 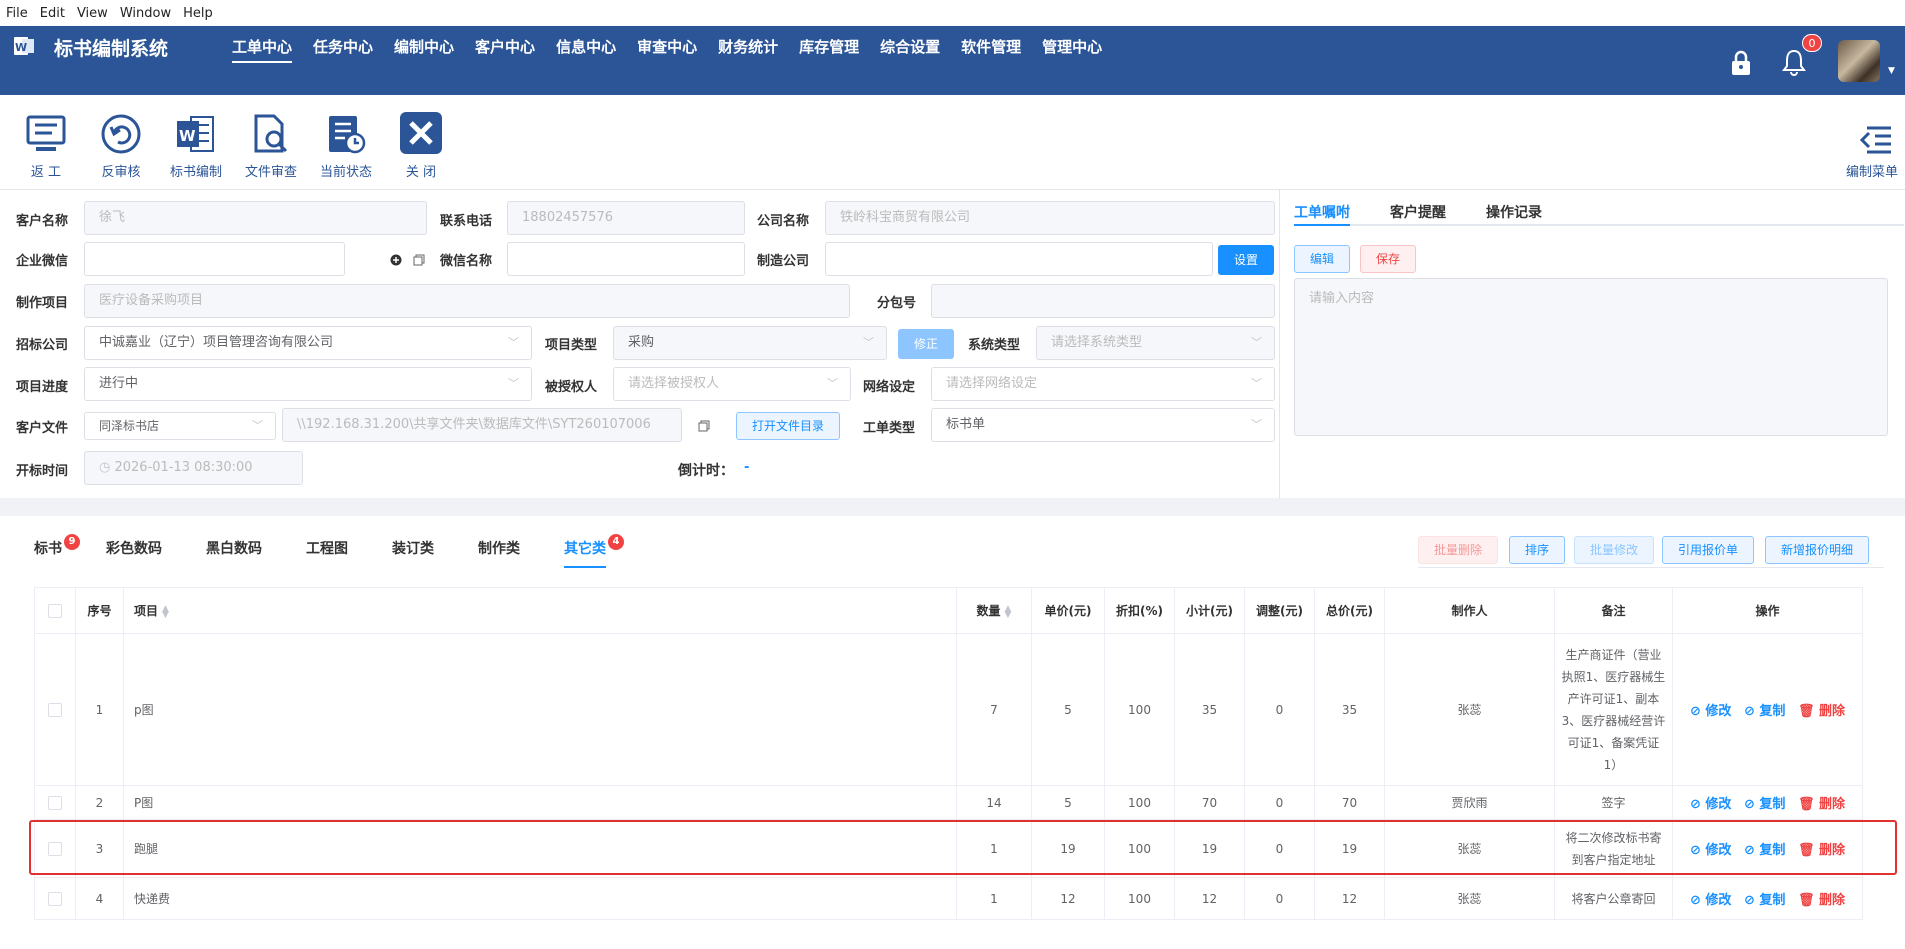 What do you see at coordinates (505, 49) in the screenshot?
I see `nav-customer-center: 客户中心` at bounding box center [505, 49].